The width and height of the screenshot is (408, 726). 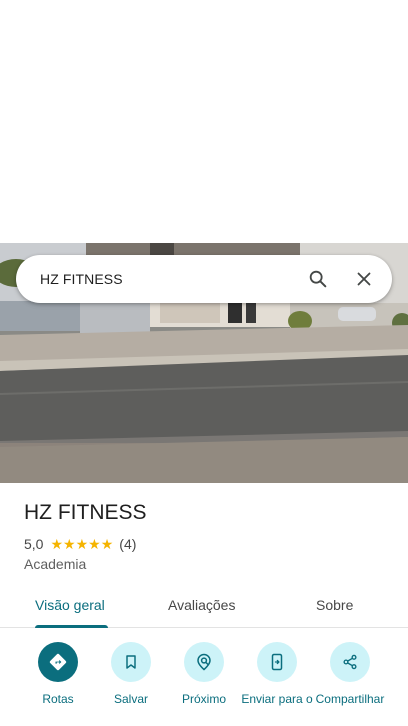 What do you see at coordinates (203, 699) in the screenshot?
I see `nearby-label: Próximo` at bounding box center [203, 699].